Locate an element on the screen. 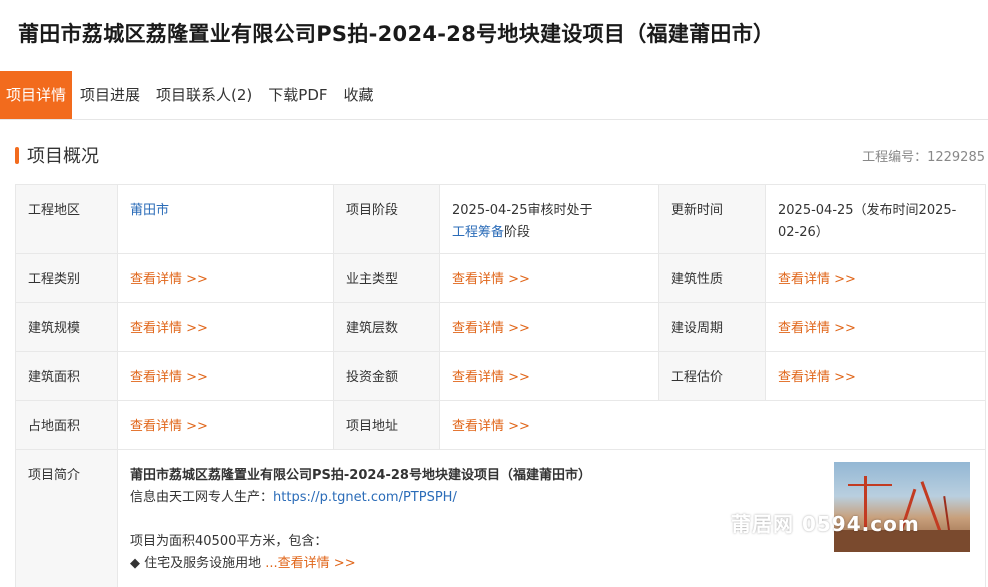 The height and width of the screenshot is (587, 988). stage-label: 项目阶段 is located at coordinates (386, 219).